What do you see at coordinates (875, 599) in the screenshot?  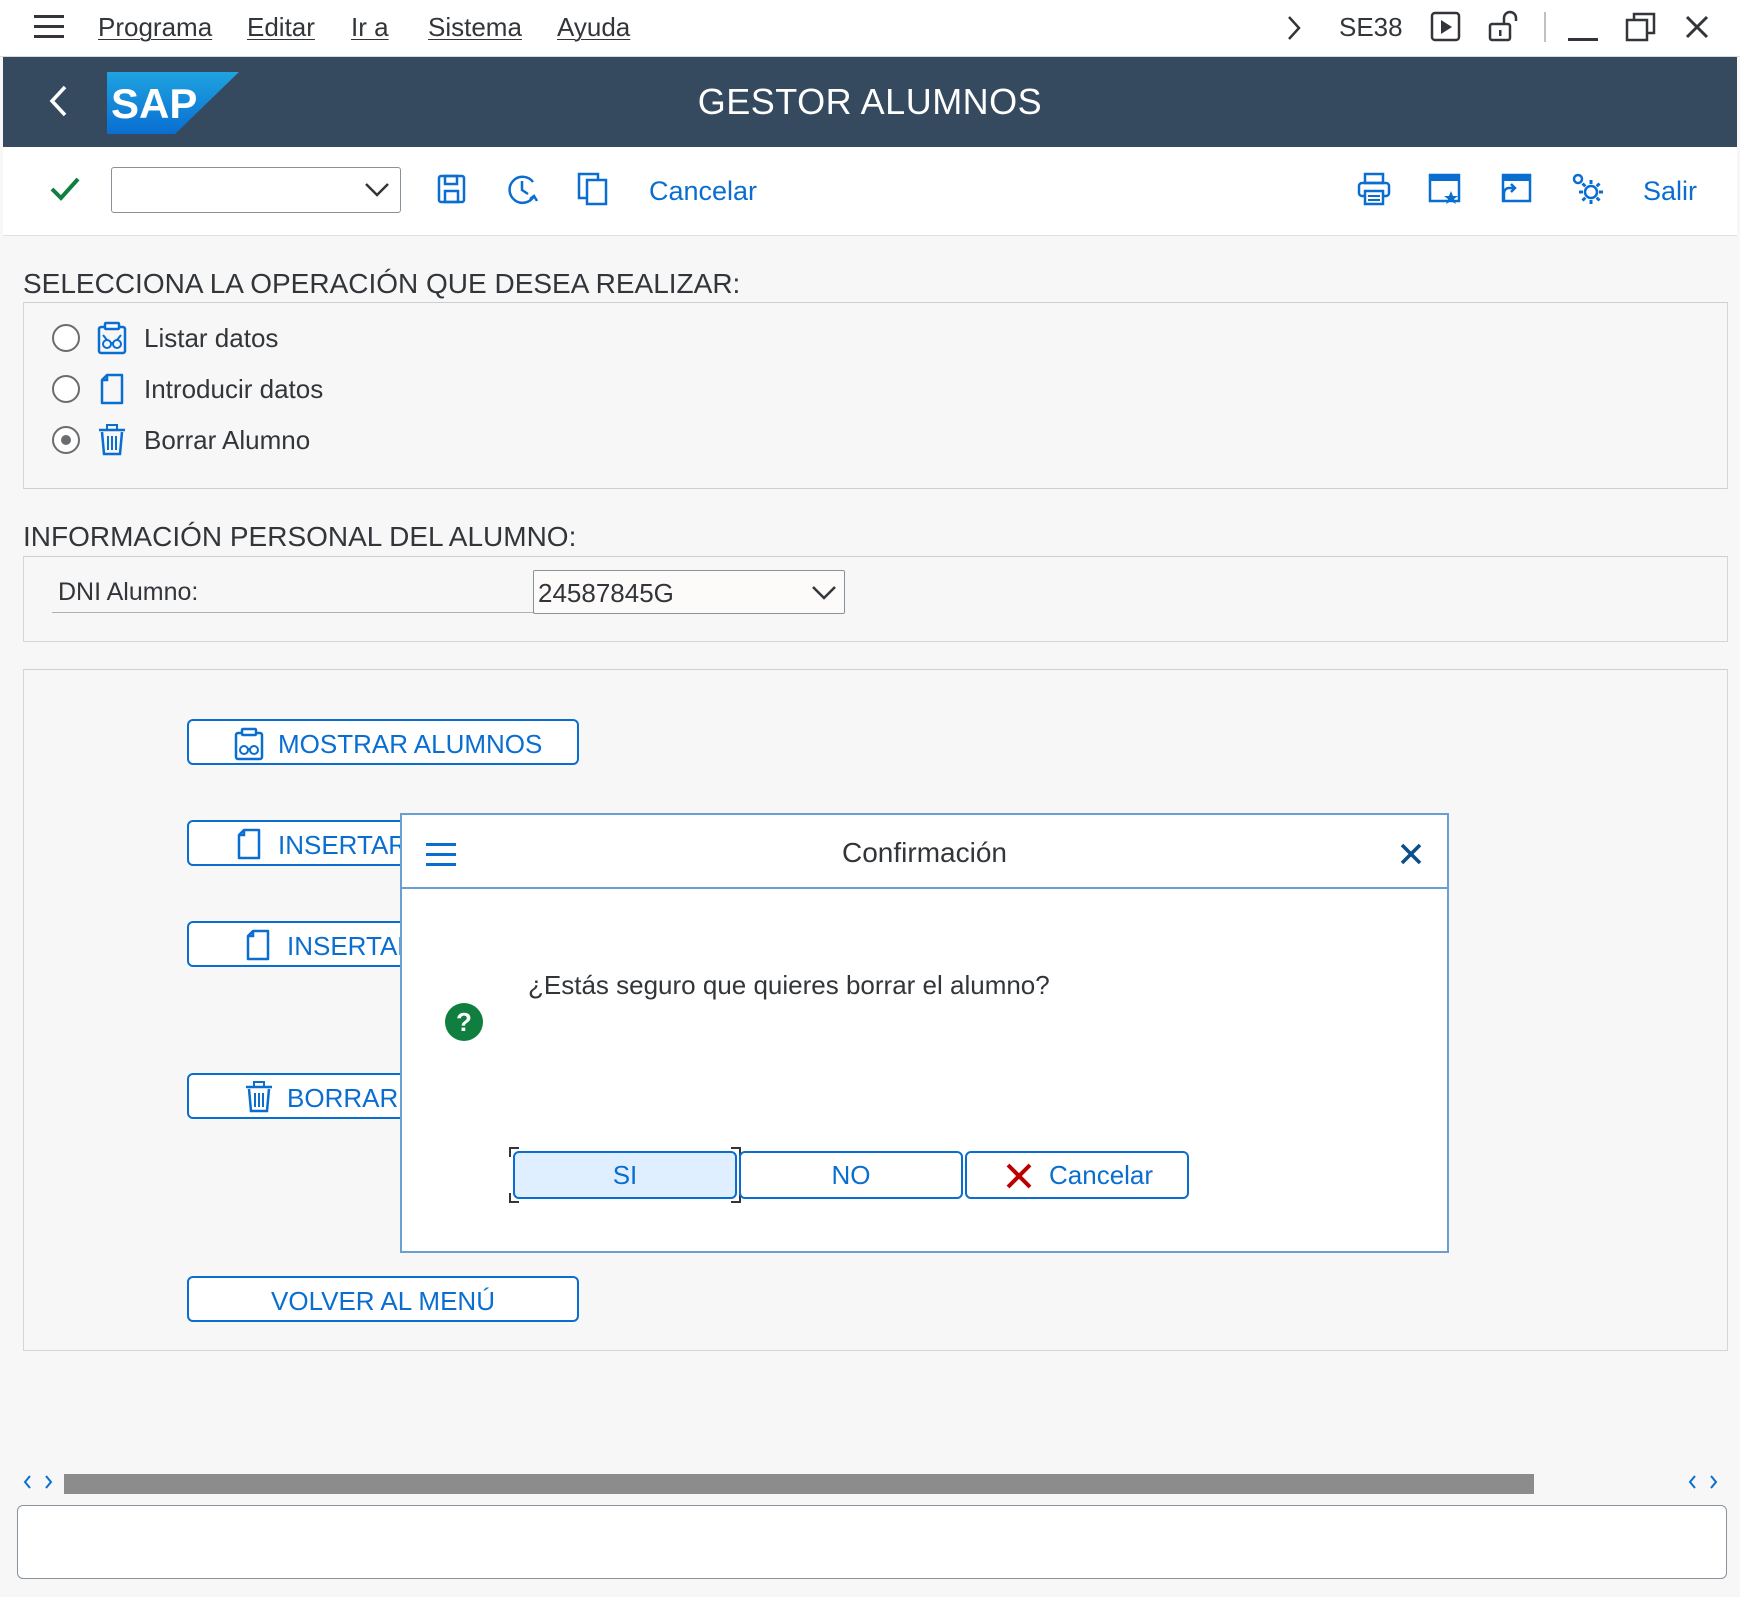 I see `personal-groupbox` at bounding box center [875, 599].